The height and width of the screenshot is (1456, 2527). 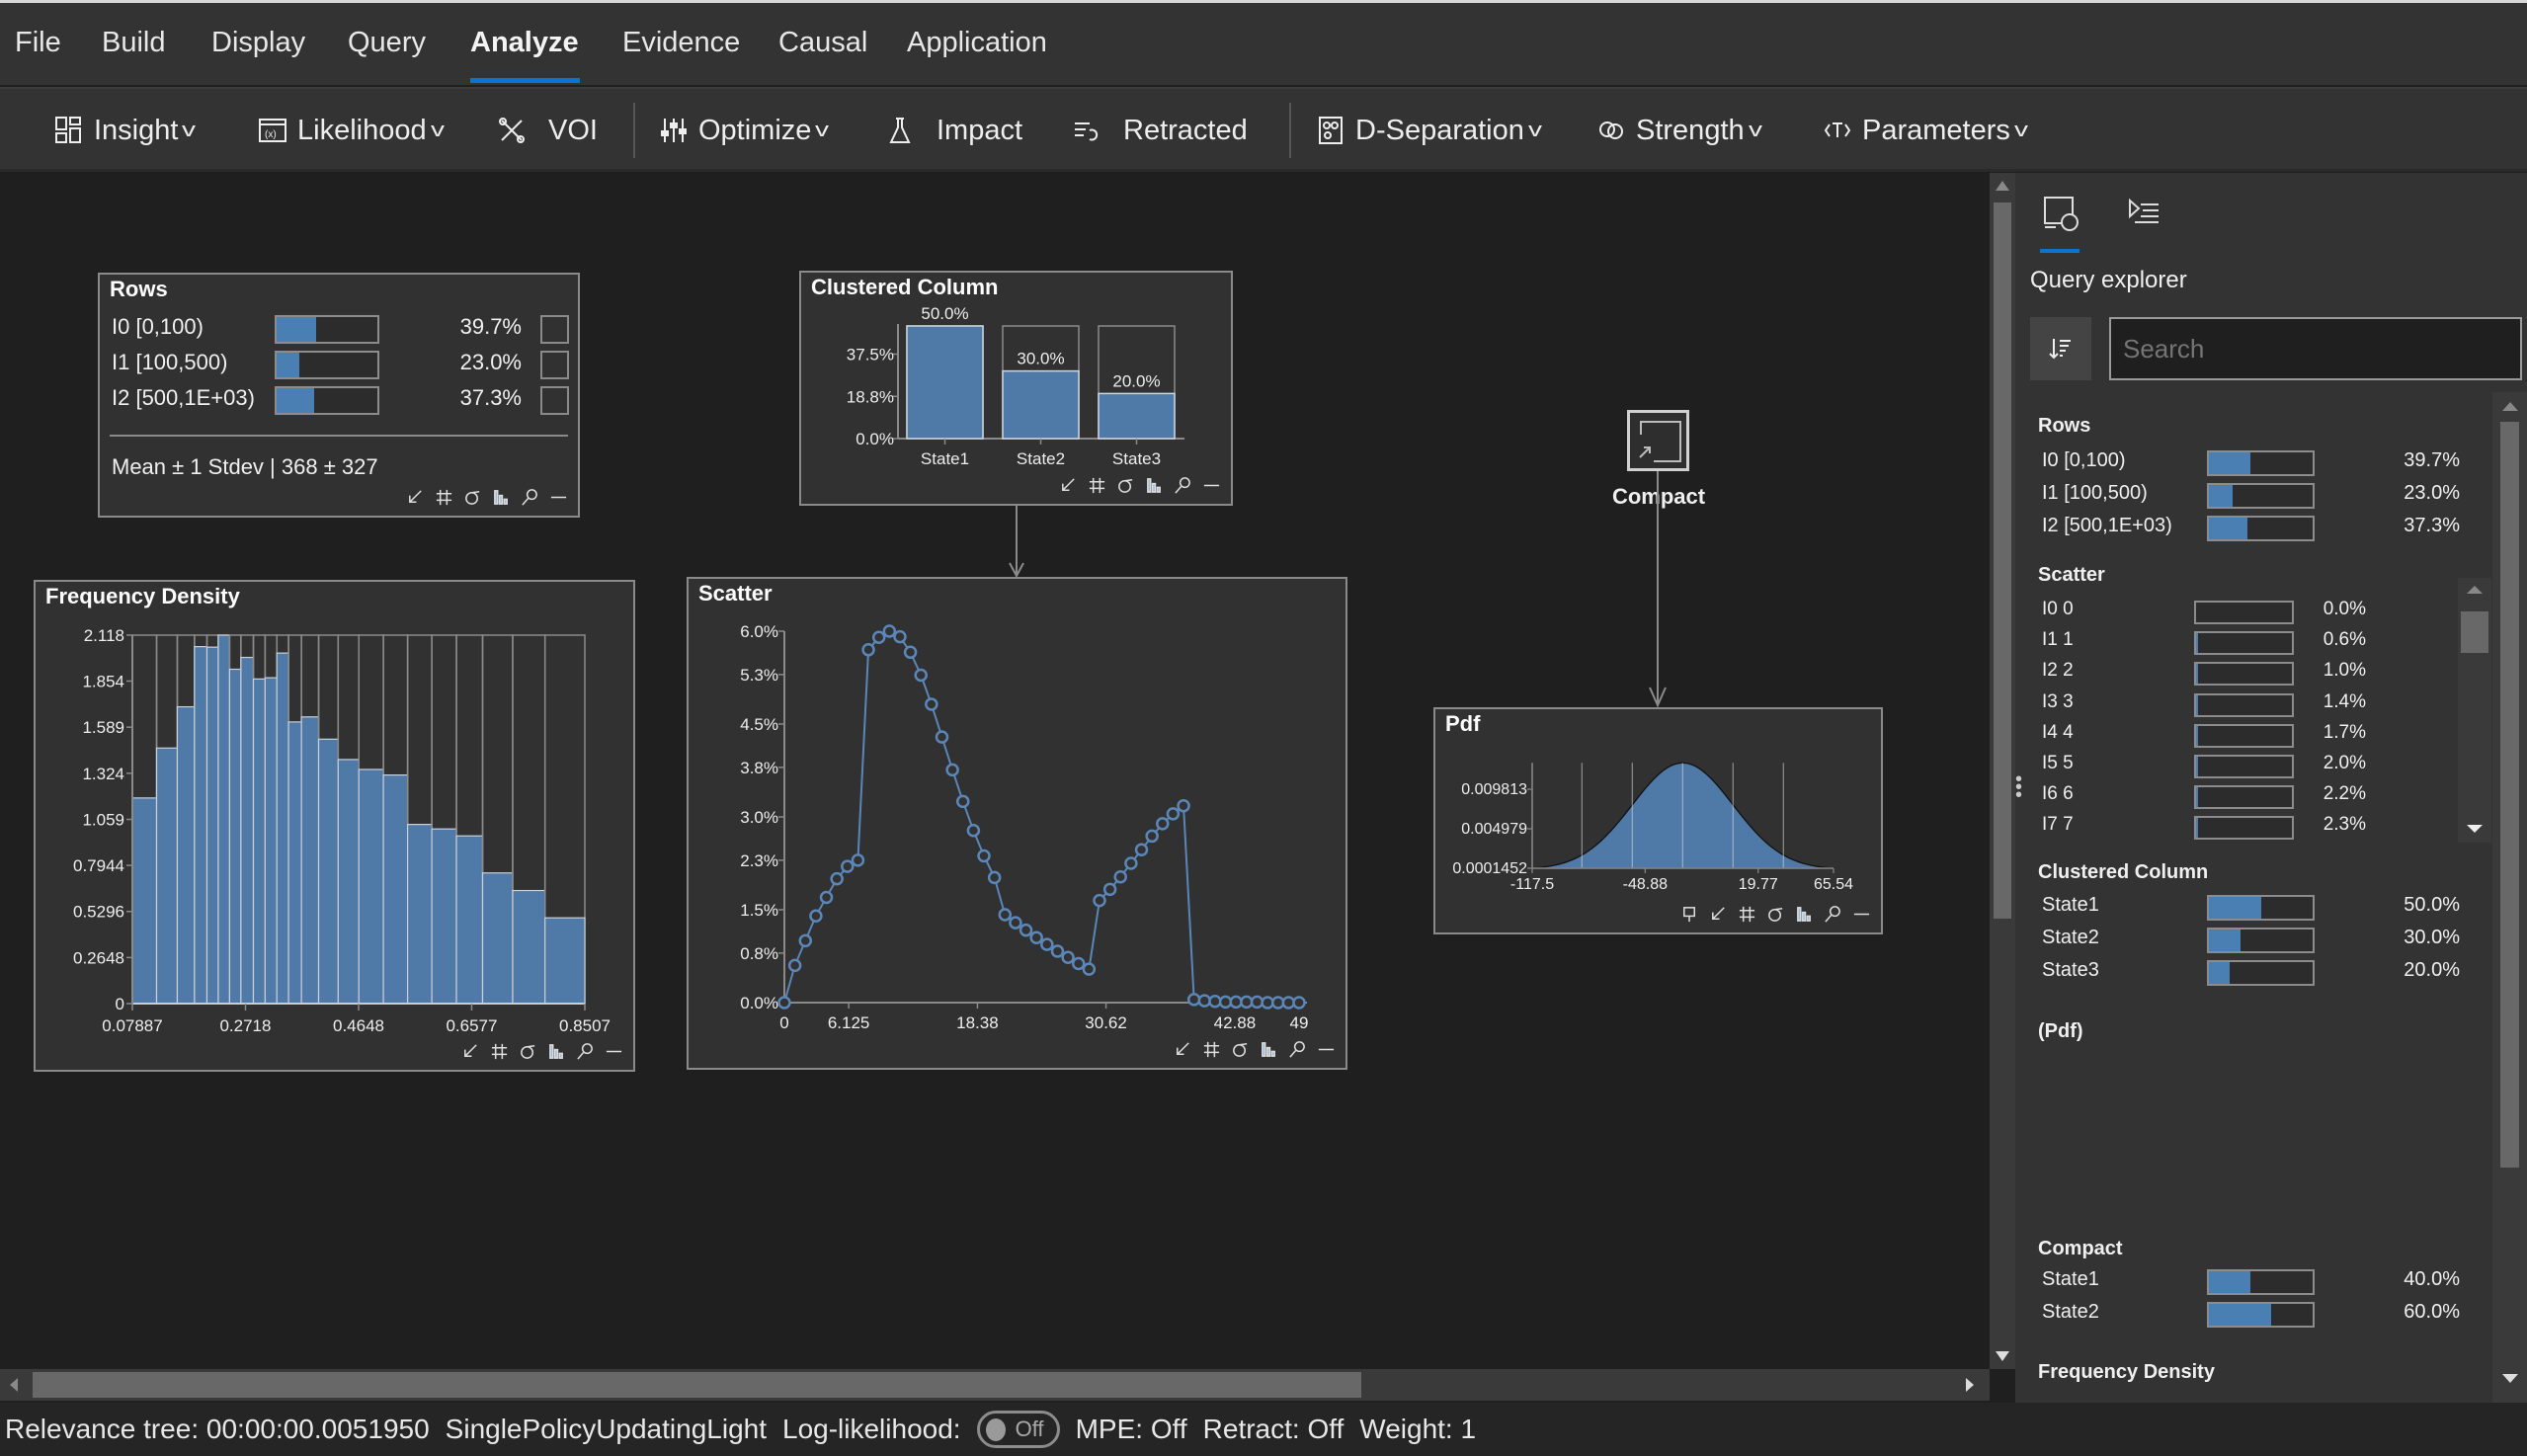 I want to click on menu-query: Query, so click(x=387, y=43).